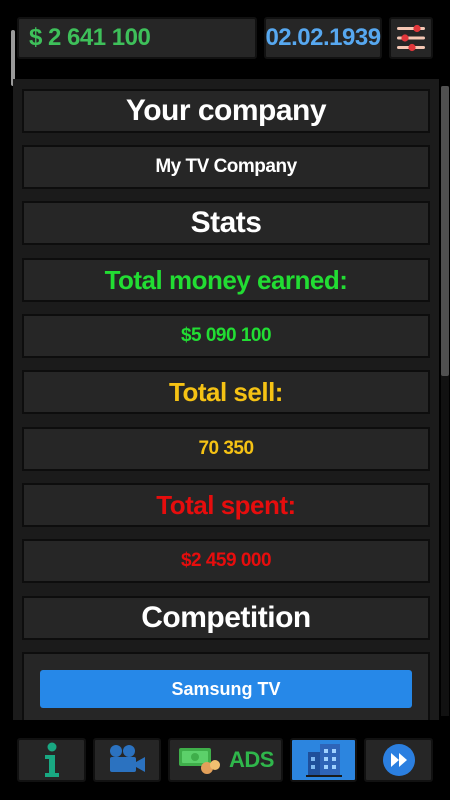 Image resolution: width=450 pixels, height=800 pixels. What do you see at coordinates (226, 505) in the screenshot?
I see `total-spent-label: Total spent:` at bounding box center [226, 505].